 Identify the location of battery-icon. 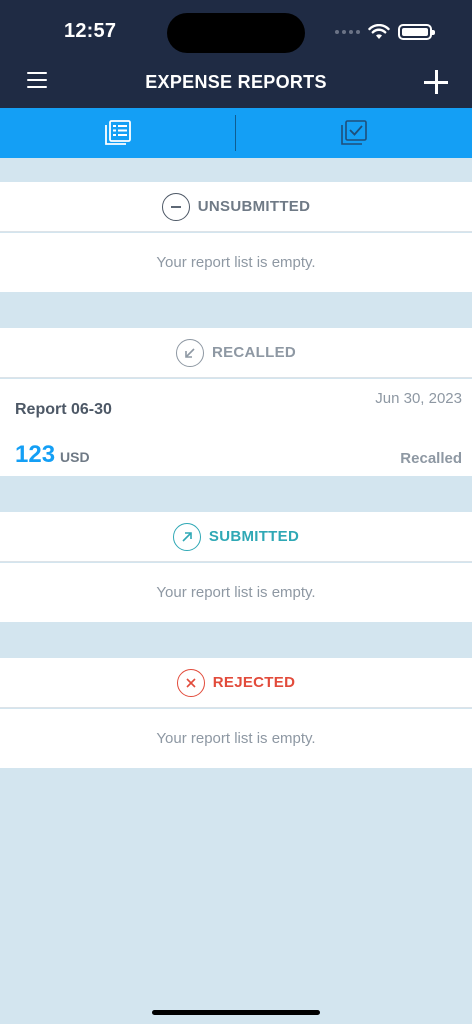
(416, 32).